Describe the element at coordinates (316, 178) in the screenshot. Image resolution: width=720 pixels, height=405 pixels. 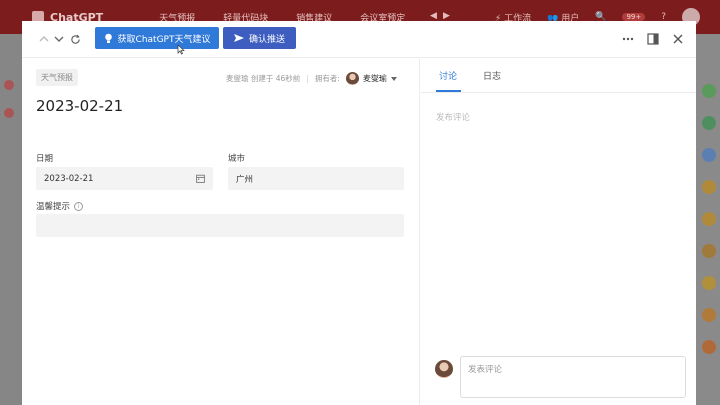
I see `city-field: 广州` at that location.